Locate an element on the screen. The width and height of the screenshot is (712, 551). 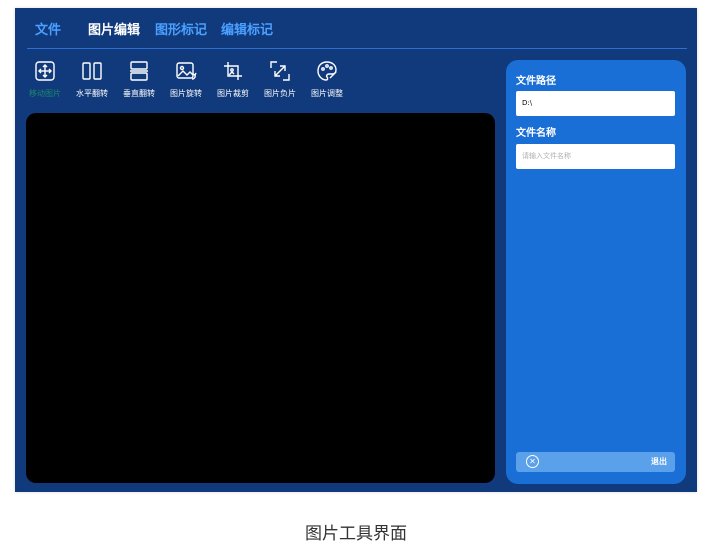
path-value: D:\ is located at coordinates (527, 103).